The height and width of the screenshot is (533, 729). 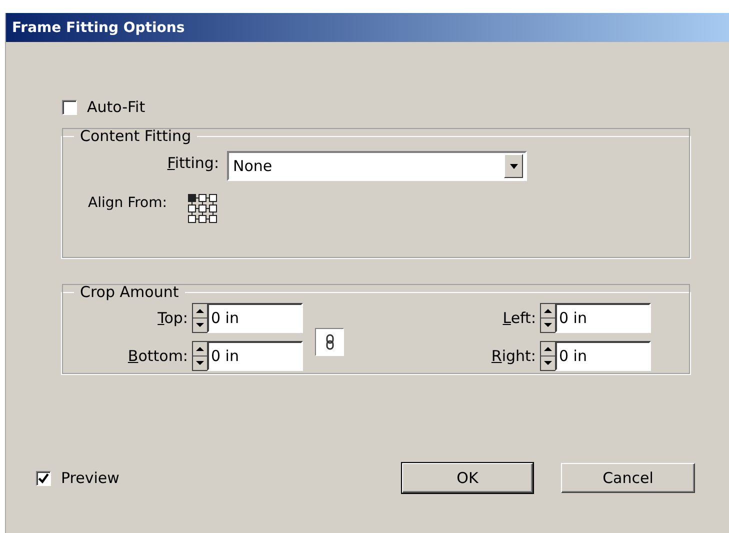 I want to click on field-label: Right:, so click(x=513, y=356).